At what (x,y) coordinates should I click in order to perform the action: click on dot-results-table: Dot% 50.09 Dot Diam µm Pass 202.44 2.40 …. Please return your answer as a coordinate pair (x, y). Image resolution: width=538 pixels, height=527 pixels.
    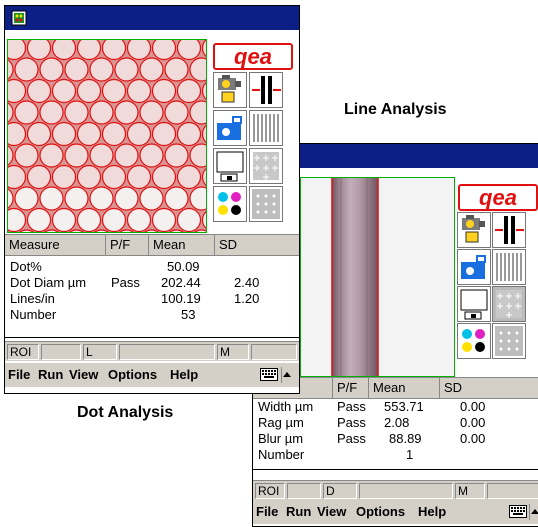
    Looking at the image, I should click on (152, 297).